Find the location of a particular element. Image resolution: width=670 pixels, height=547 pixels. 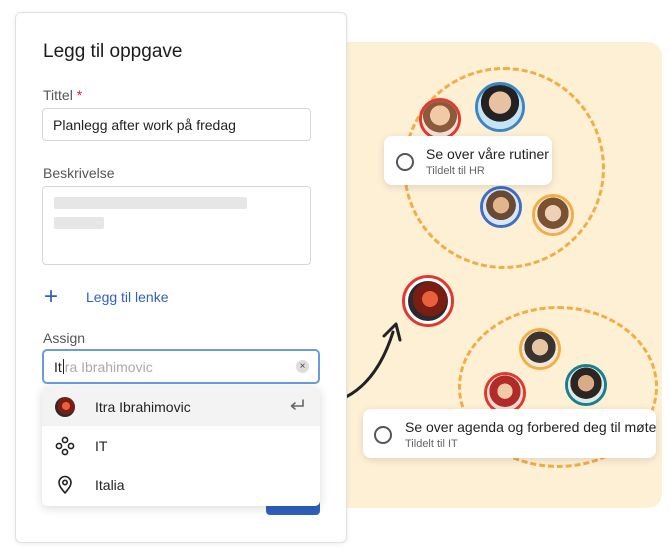

title-label-text: Tittel is located at coordinates (58, 95).